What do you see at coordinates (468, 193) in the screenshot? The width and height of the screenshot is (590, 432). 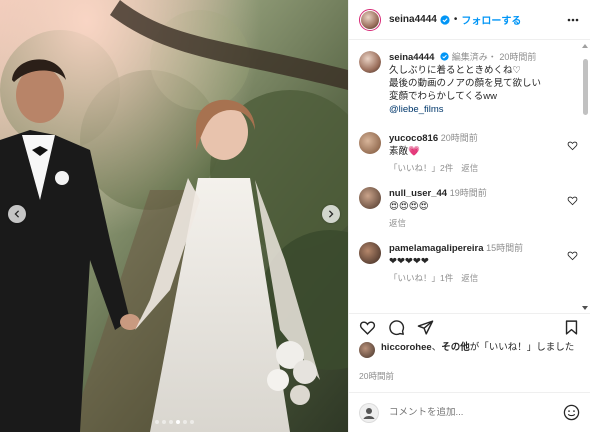 I see `comment-time: 19時間前` at bounding box center [468, 193].